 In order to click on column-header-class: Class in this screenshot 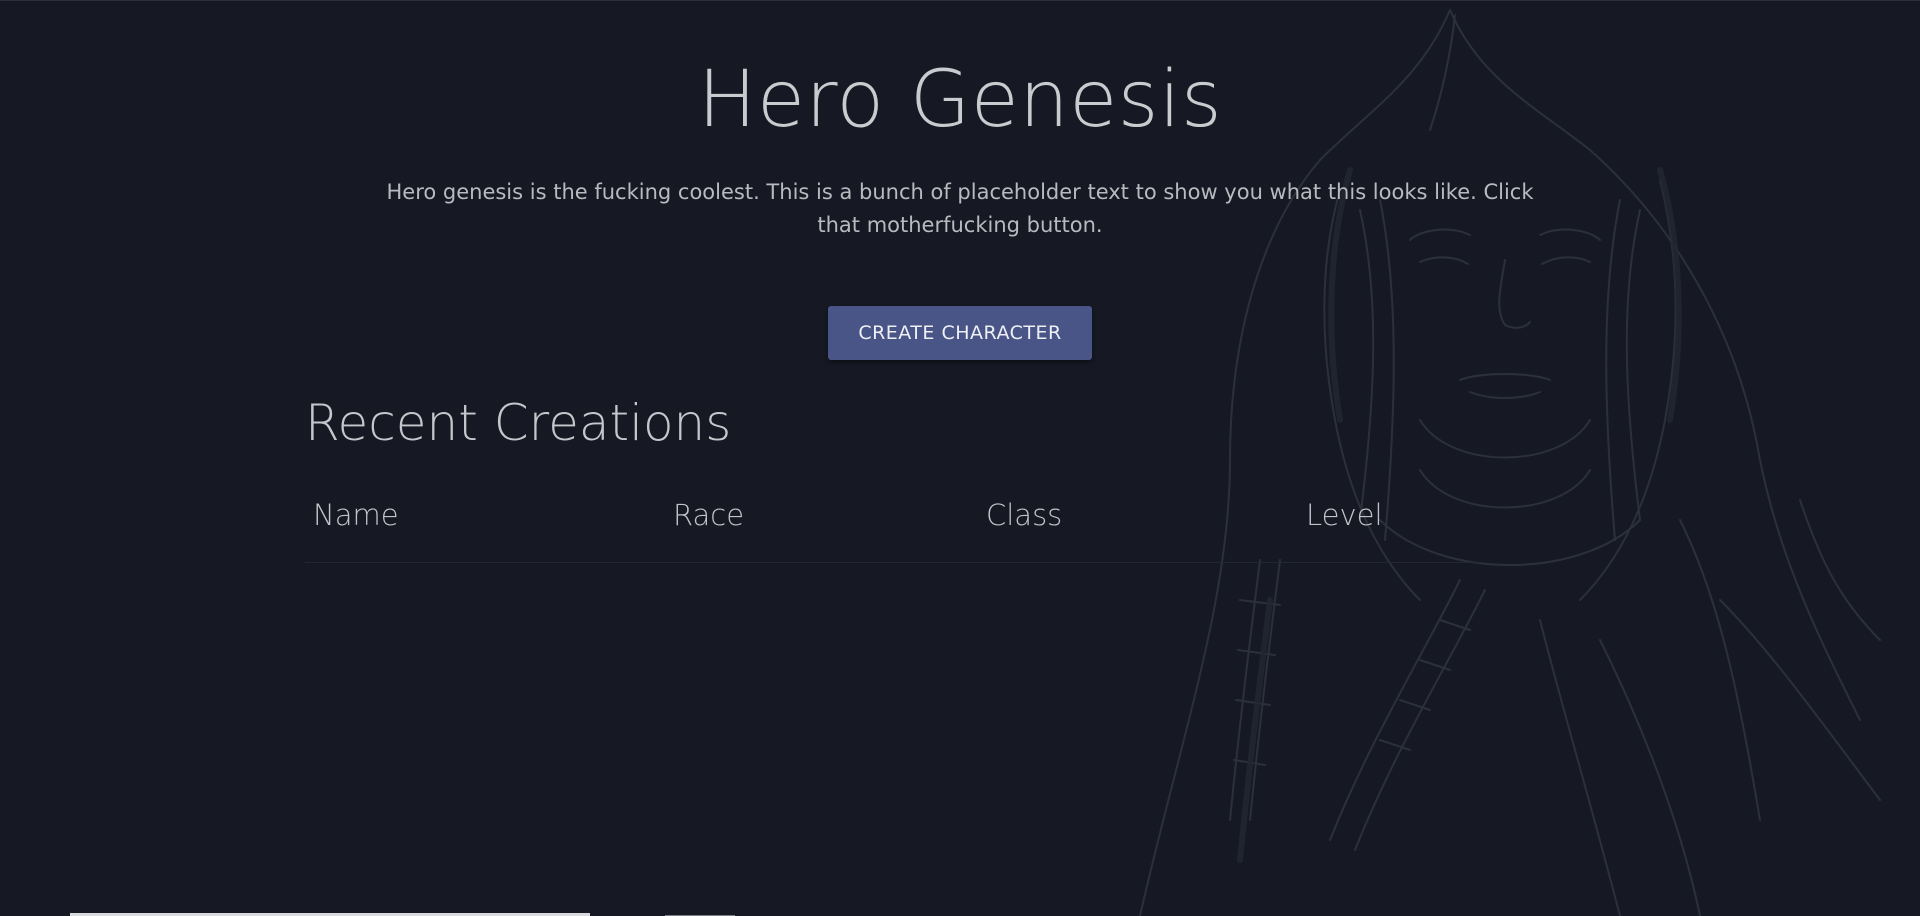, I will do `click(1024, 515)`.